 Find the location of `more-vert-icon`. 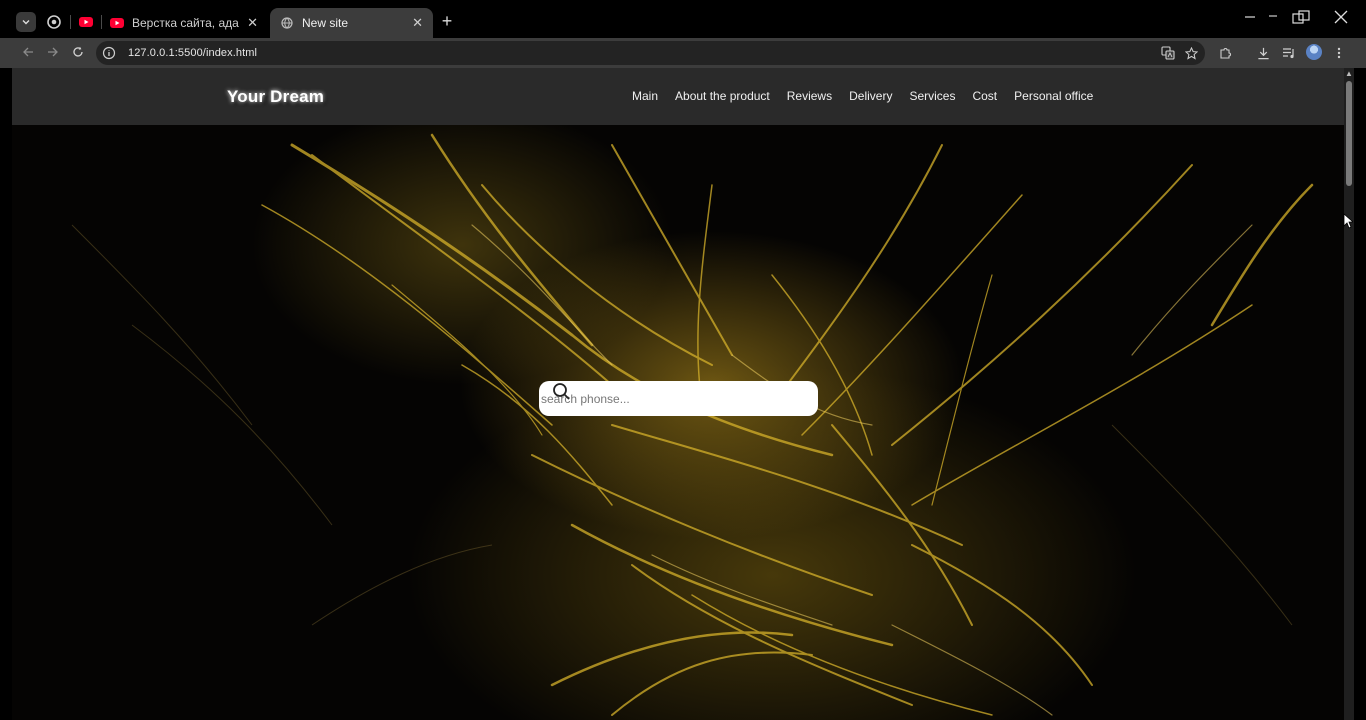

more-vert-icon is located at coordinates (1339, 53).